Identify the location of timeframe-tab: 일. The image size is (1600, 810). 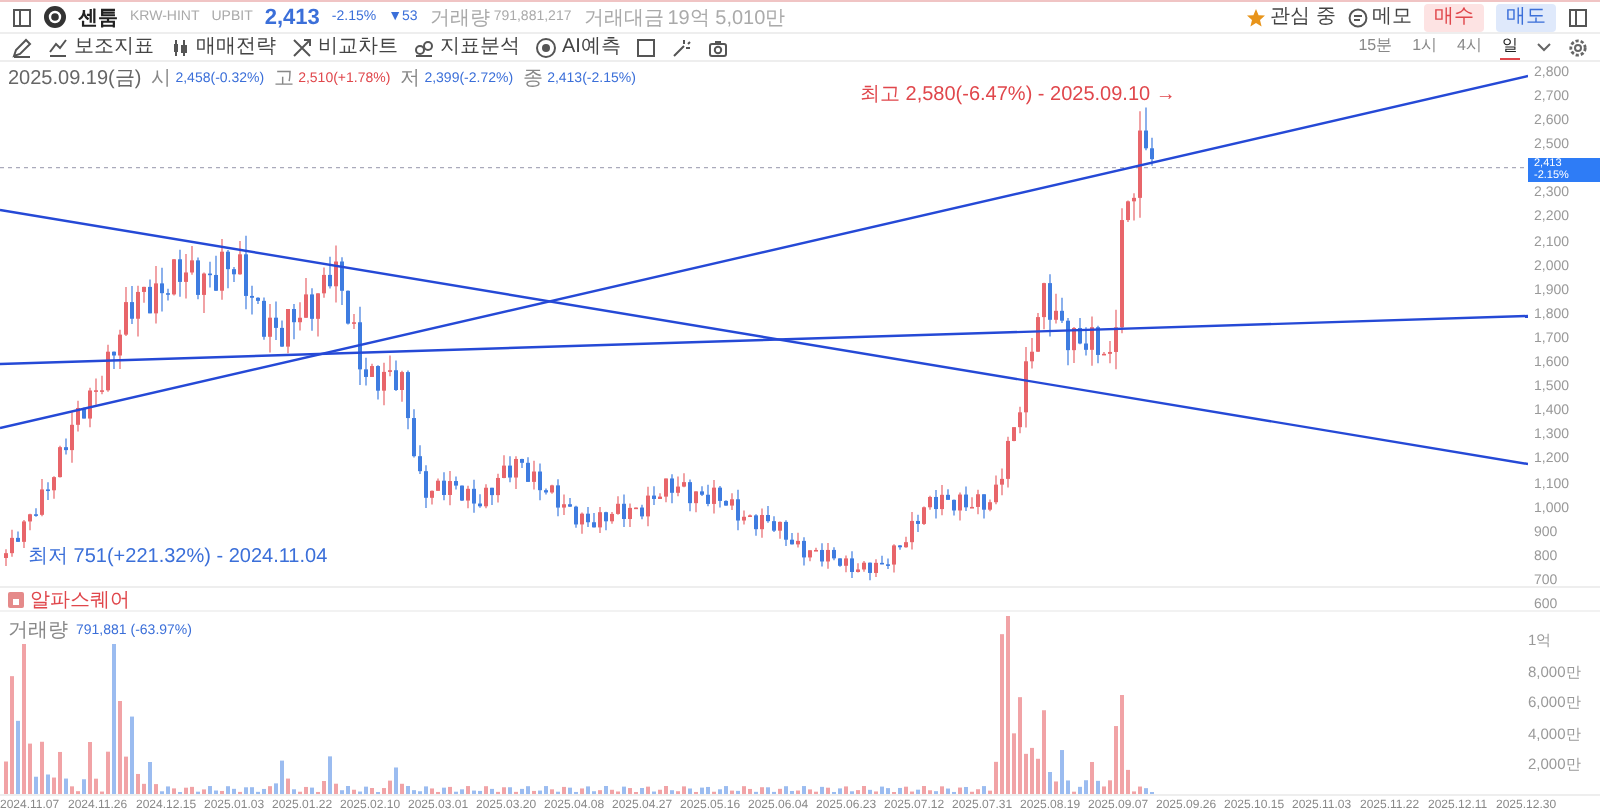
(1510, 47).